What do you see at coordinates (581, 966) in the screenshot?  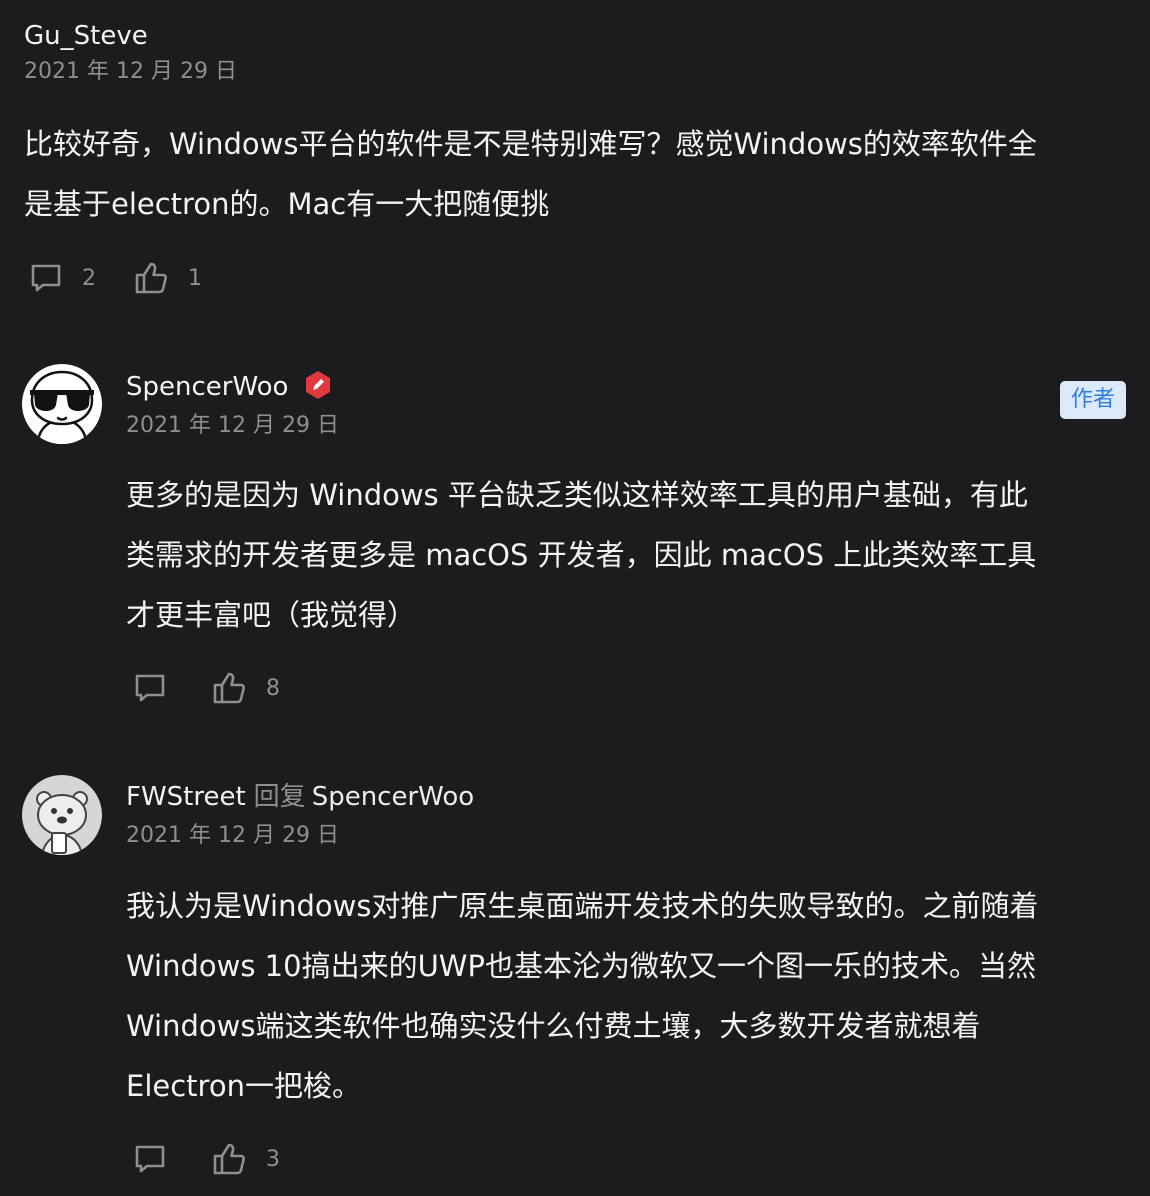 I see `comment-body-line: Windows 10搞出来的UWP也基本沦为微软又一个图一乐的技术。当然` at bounding box center [581, 966].